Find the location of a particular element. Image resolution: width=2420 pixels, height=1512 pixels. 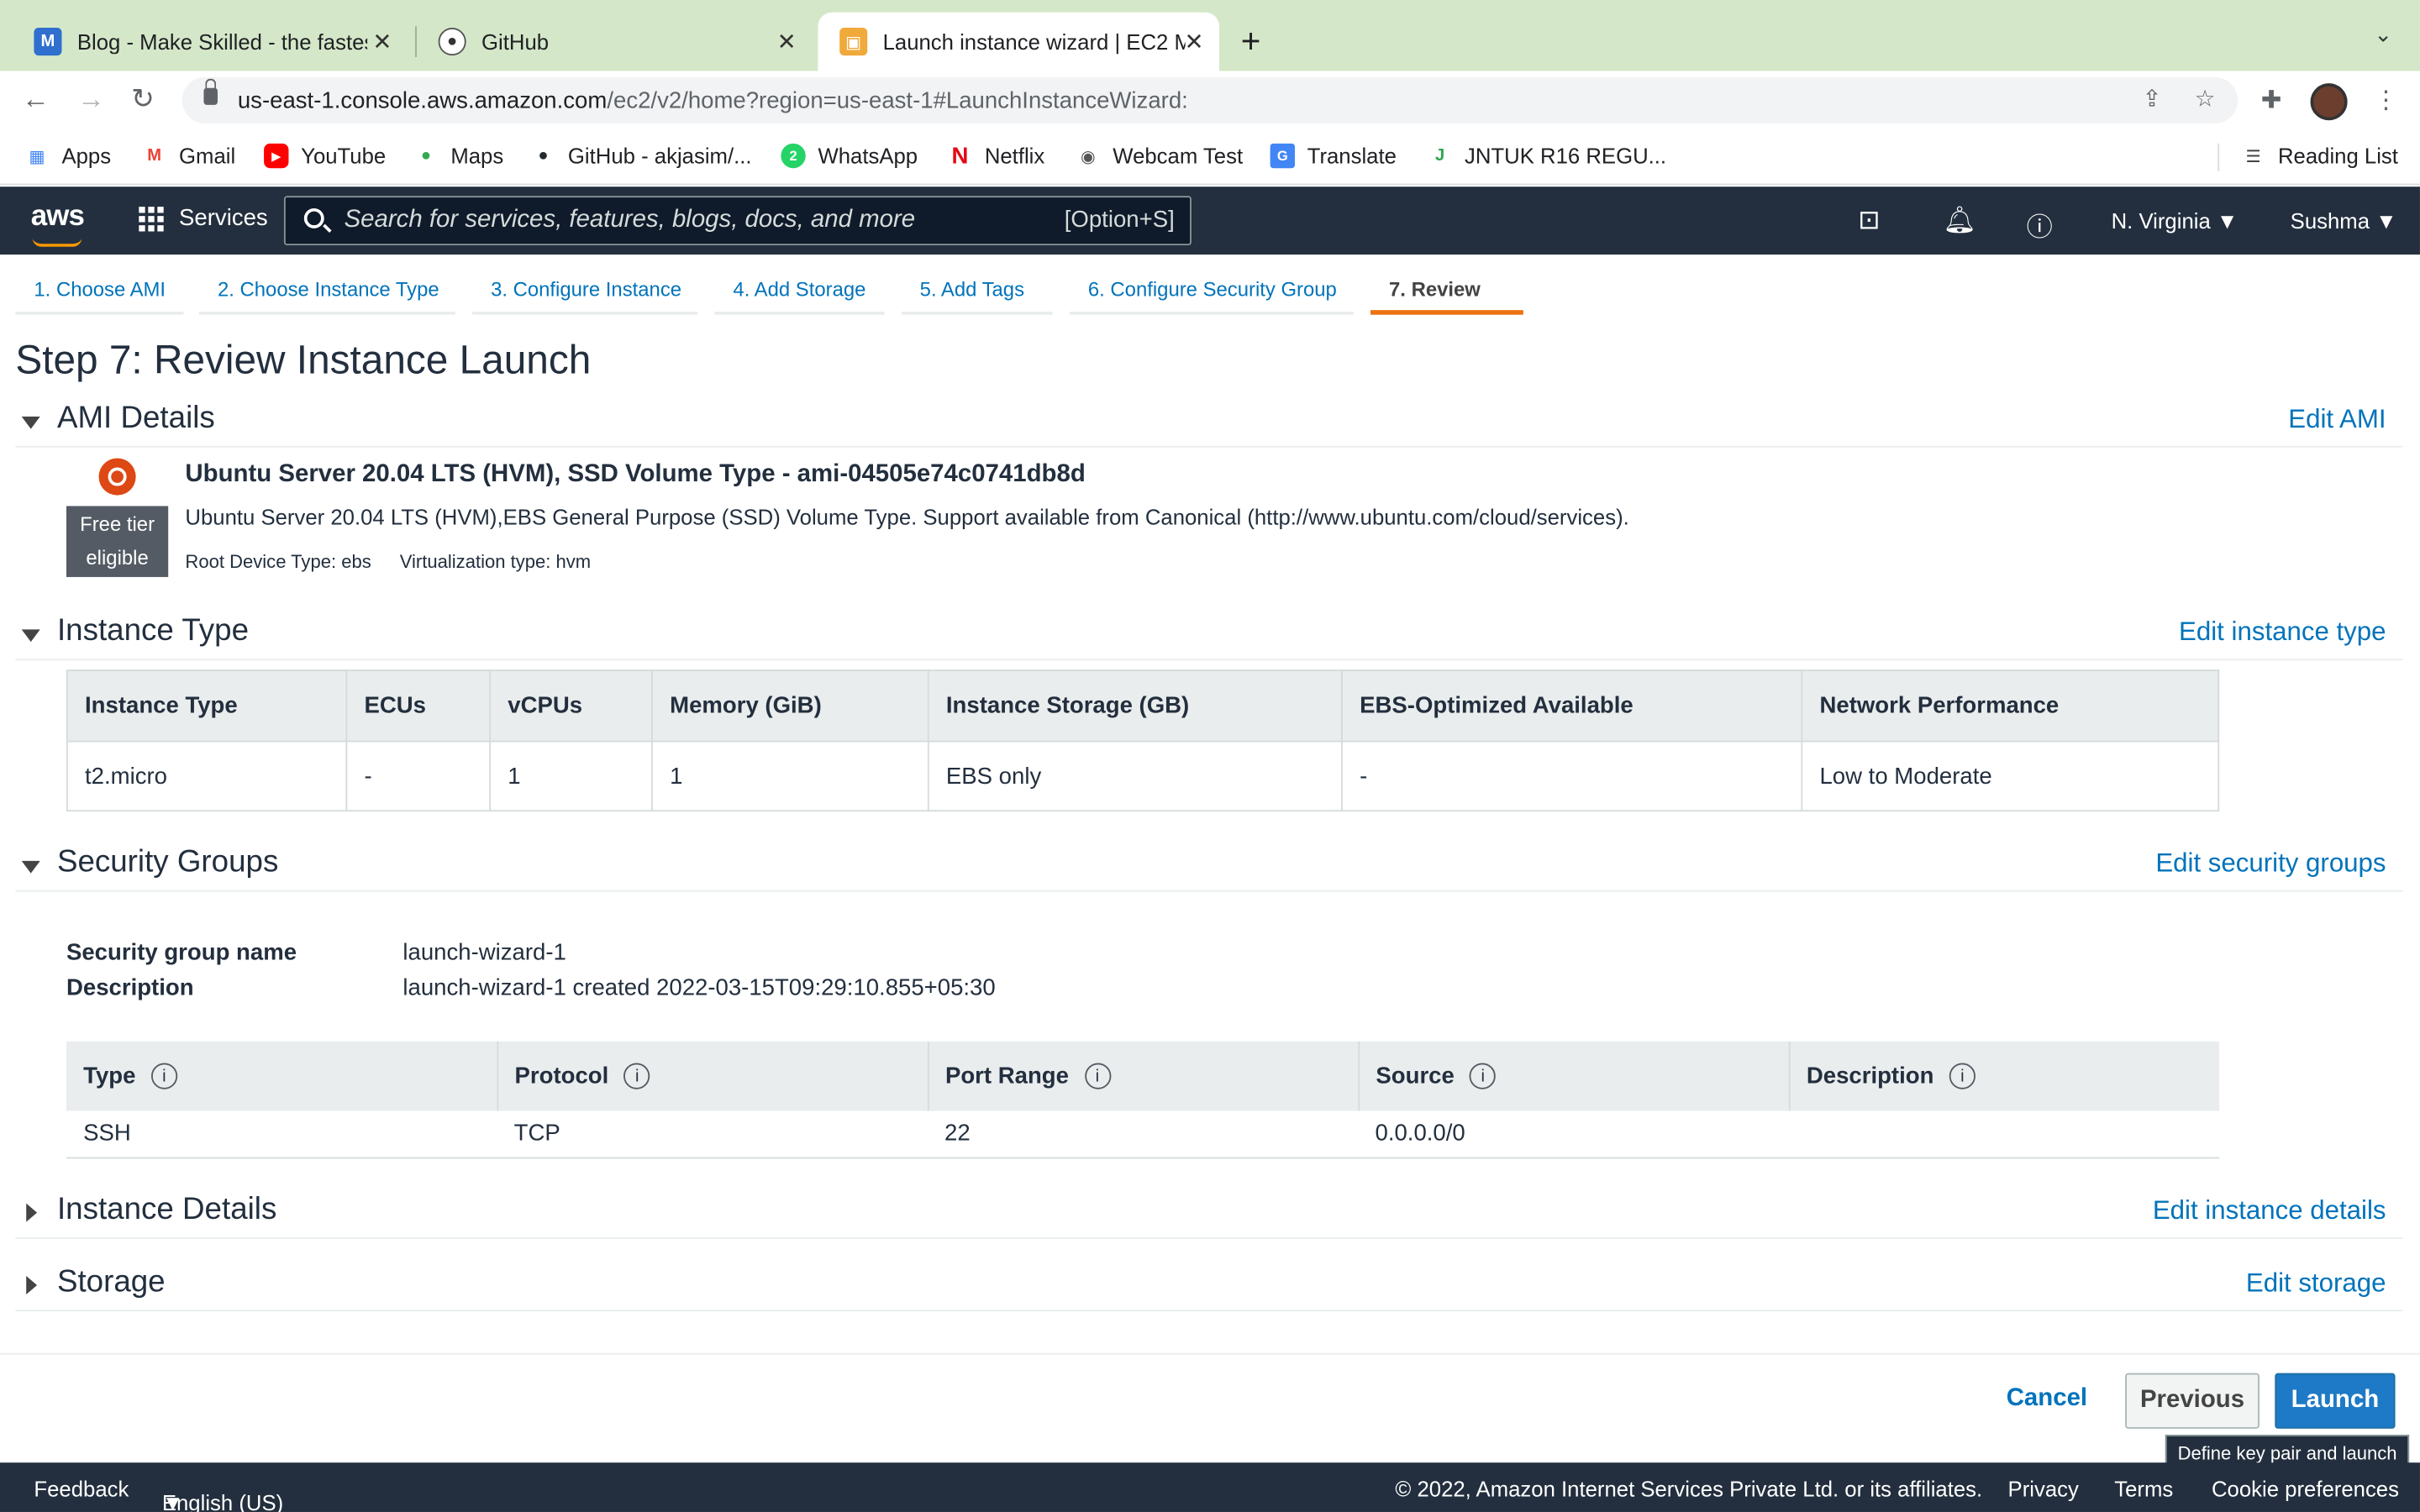

edit-storage-link: Edit storage is located at coordinates (2316, 1283).